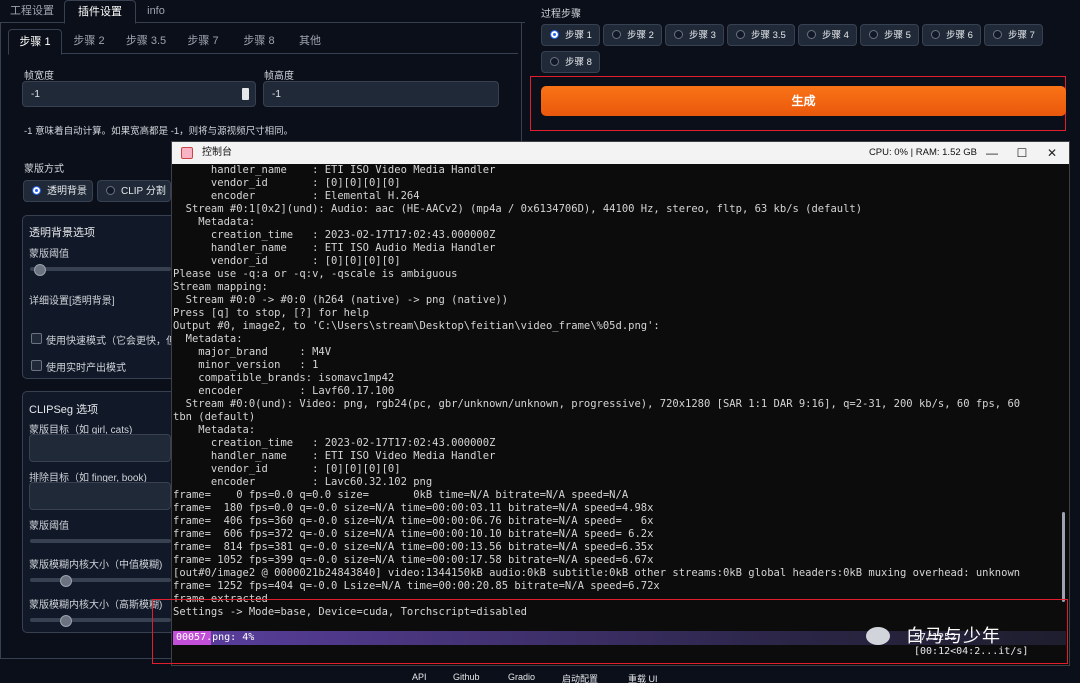  What do you see at coordinates (156, 11) in the screenshot?
I see `tab-info: info` at bounding box center [156, 11].